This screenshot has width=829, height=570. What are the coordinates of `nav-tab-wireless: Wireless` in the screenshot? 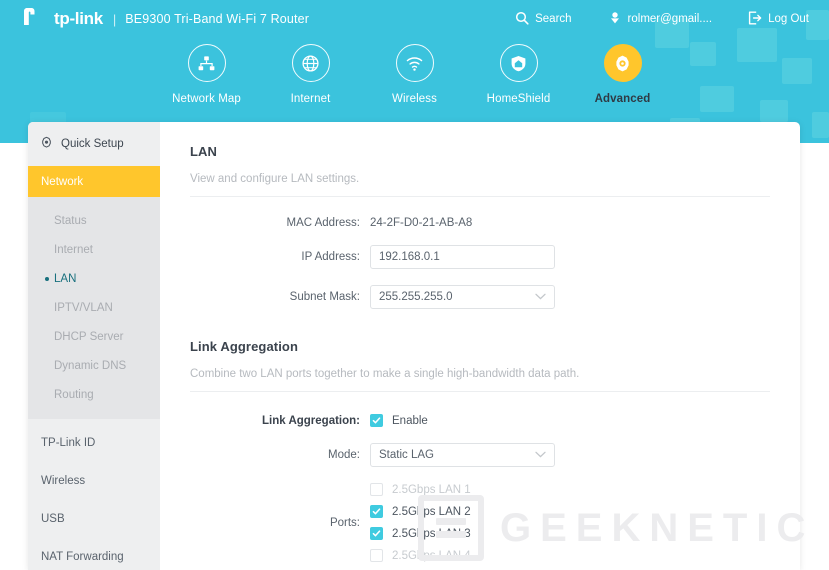 It's located at (415, 84).